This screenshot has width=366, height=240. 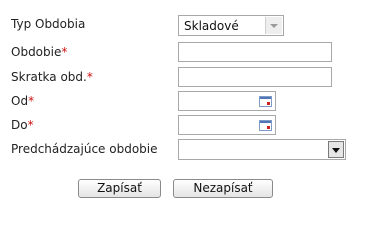 I want to click on predchadzajuce-dropdown-button, so click(x=336, y=149).